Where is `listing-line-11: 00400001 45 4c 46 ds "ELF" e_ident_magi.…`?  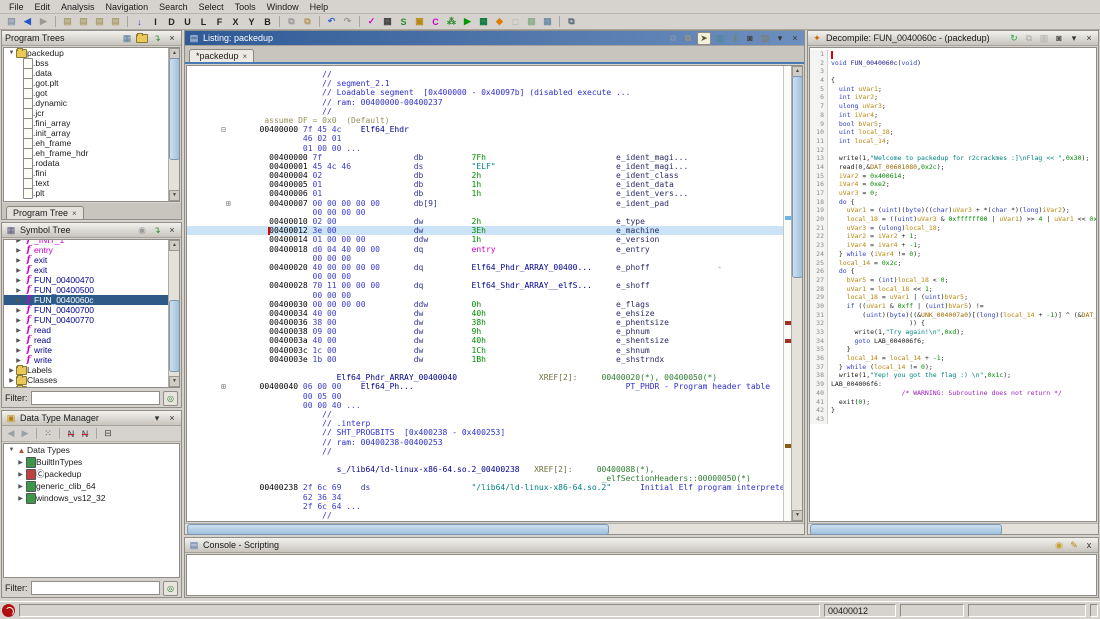
listing-line-11: 00400001 45 4c 46 ds "ELF" e_ident_magi.… is located at coordinates (502, 166).